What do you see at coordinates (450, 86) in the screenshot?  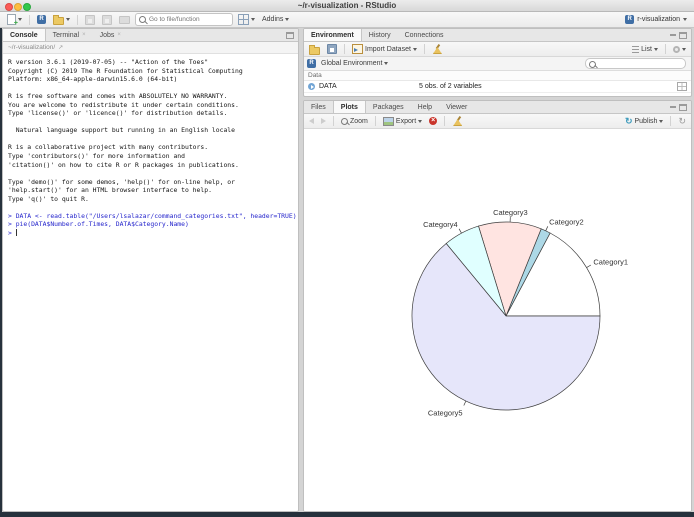 I see `object-summary: 5 obs. of 2 variables` at bounding box center [450, 86].